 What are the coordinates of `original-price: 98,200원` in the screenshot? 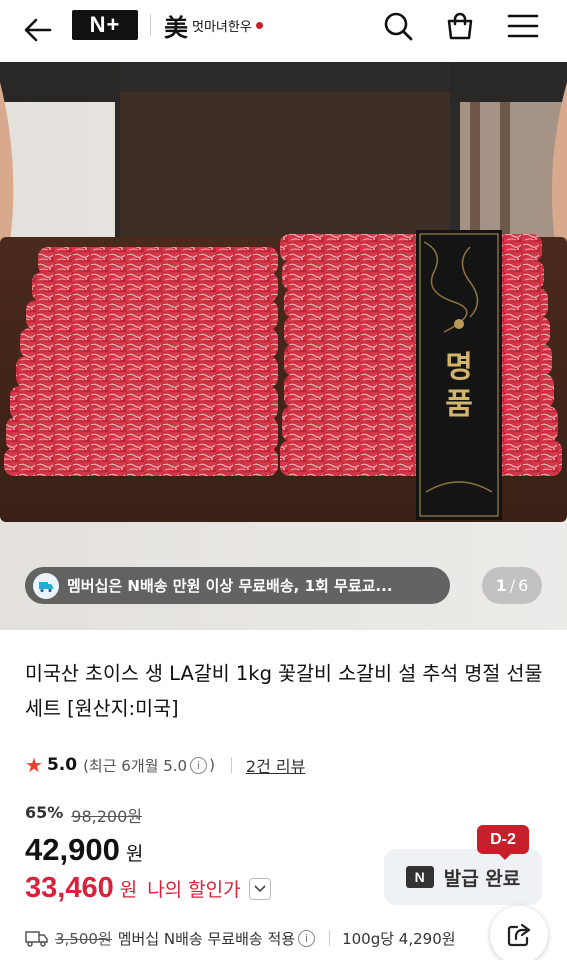 It's located at (107, 816).